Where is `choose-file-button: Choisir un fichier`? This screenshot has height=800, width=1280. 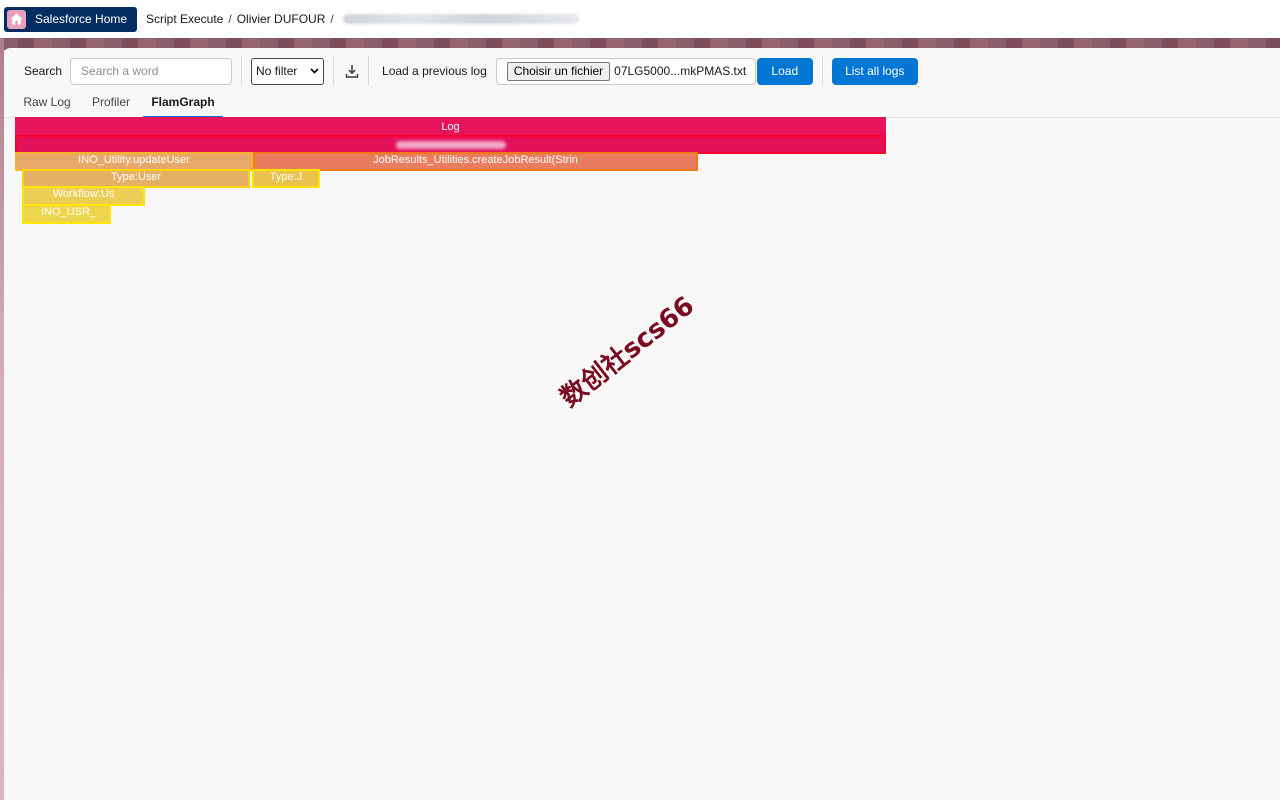 choose-file-button: Choisir un fichier is located at coordinates (558, 71).